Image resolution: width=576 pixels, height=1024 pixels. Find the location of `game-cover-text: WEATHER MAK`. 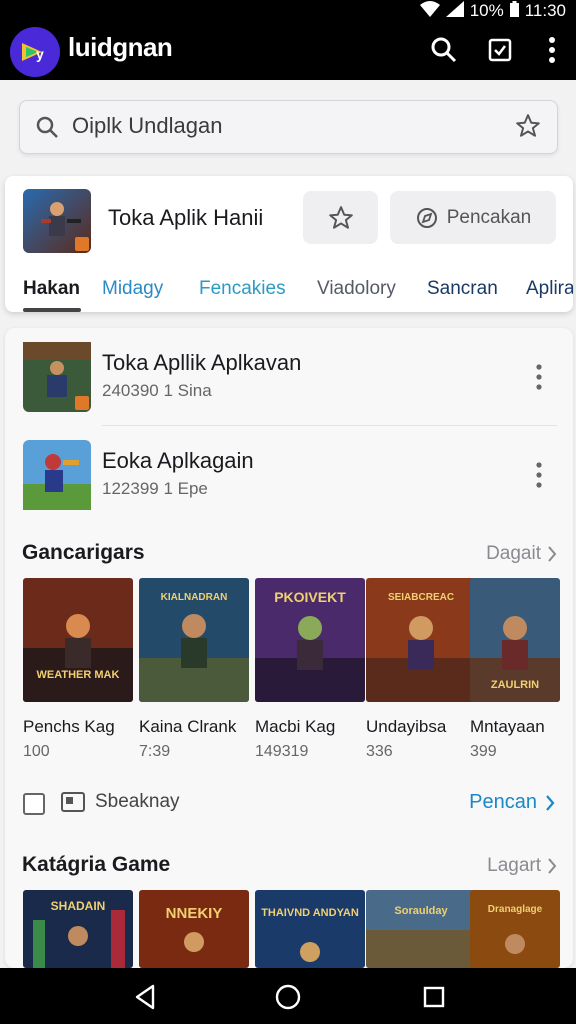

game-cover-text: WEATHER MAK is located at coordinates (78, 675).